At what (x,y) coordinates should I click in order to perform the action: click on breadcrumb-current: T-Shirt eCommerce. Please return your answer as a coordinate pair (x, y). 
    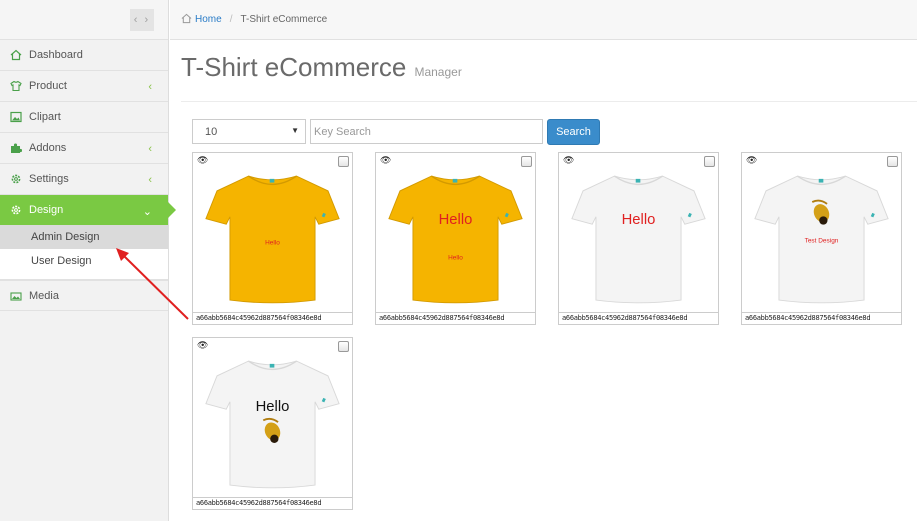
    Looking at the image, I should click on (284, 19).